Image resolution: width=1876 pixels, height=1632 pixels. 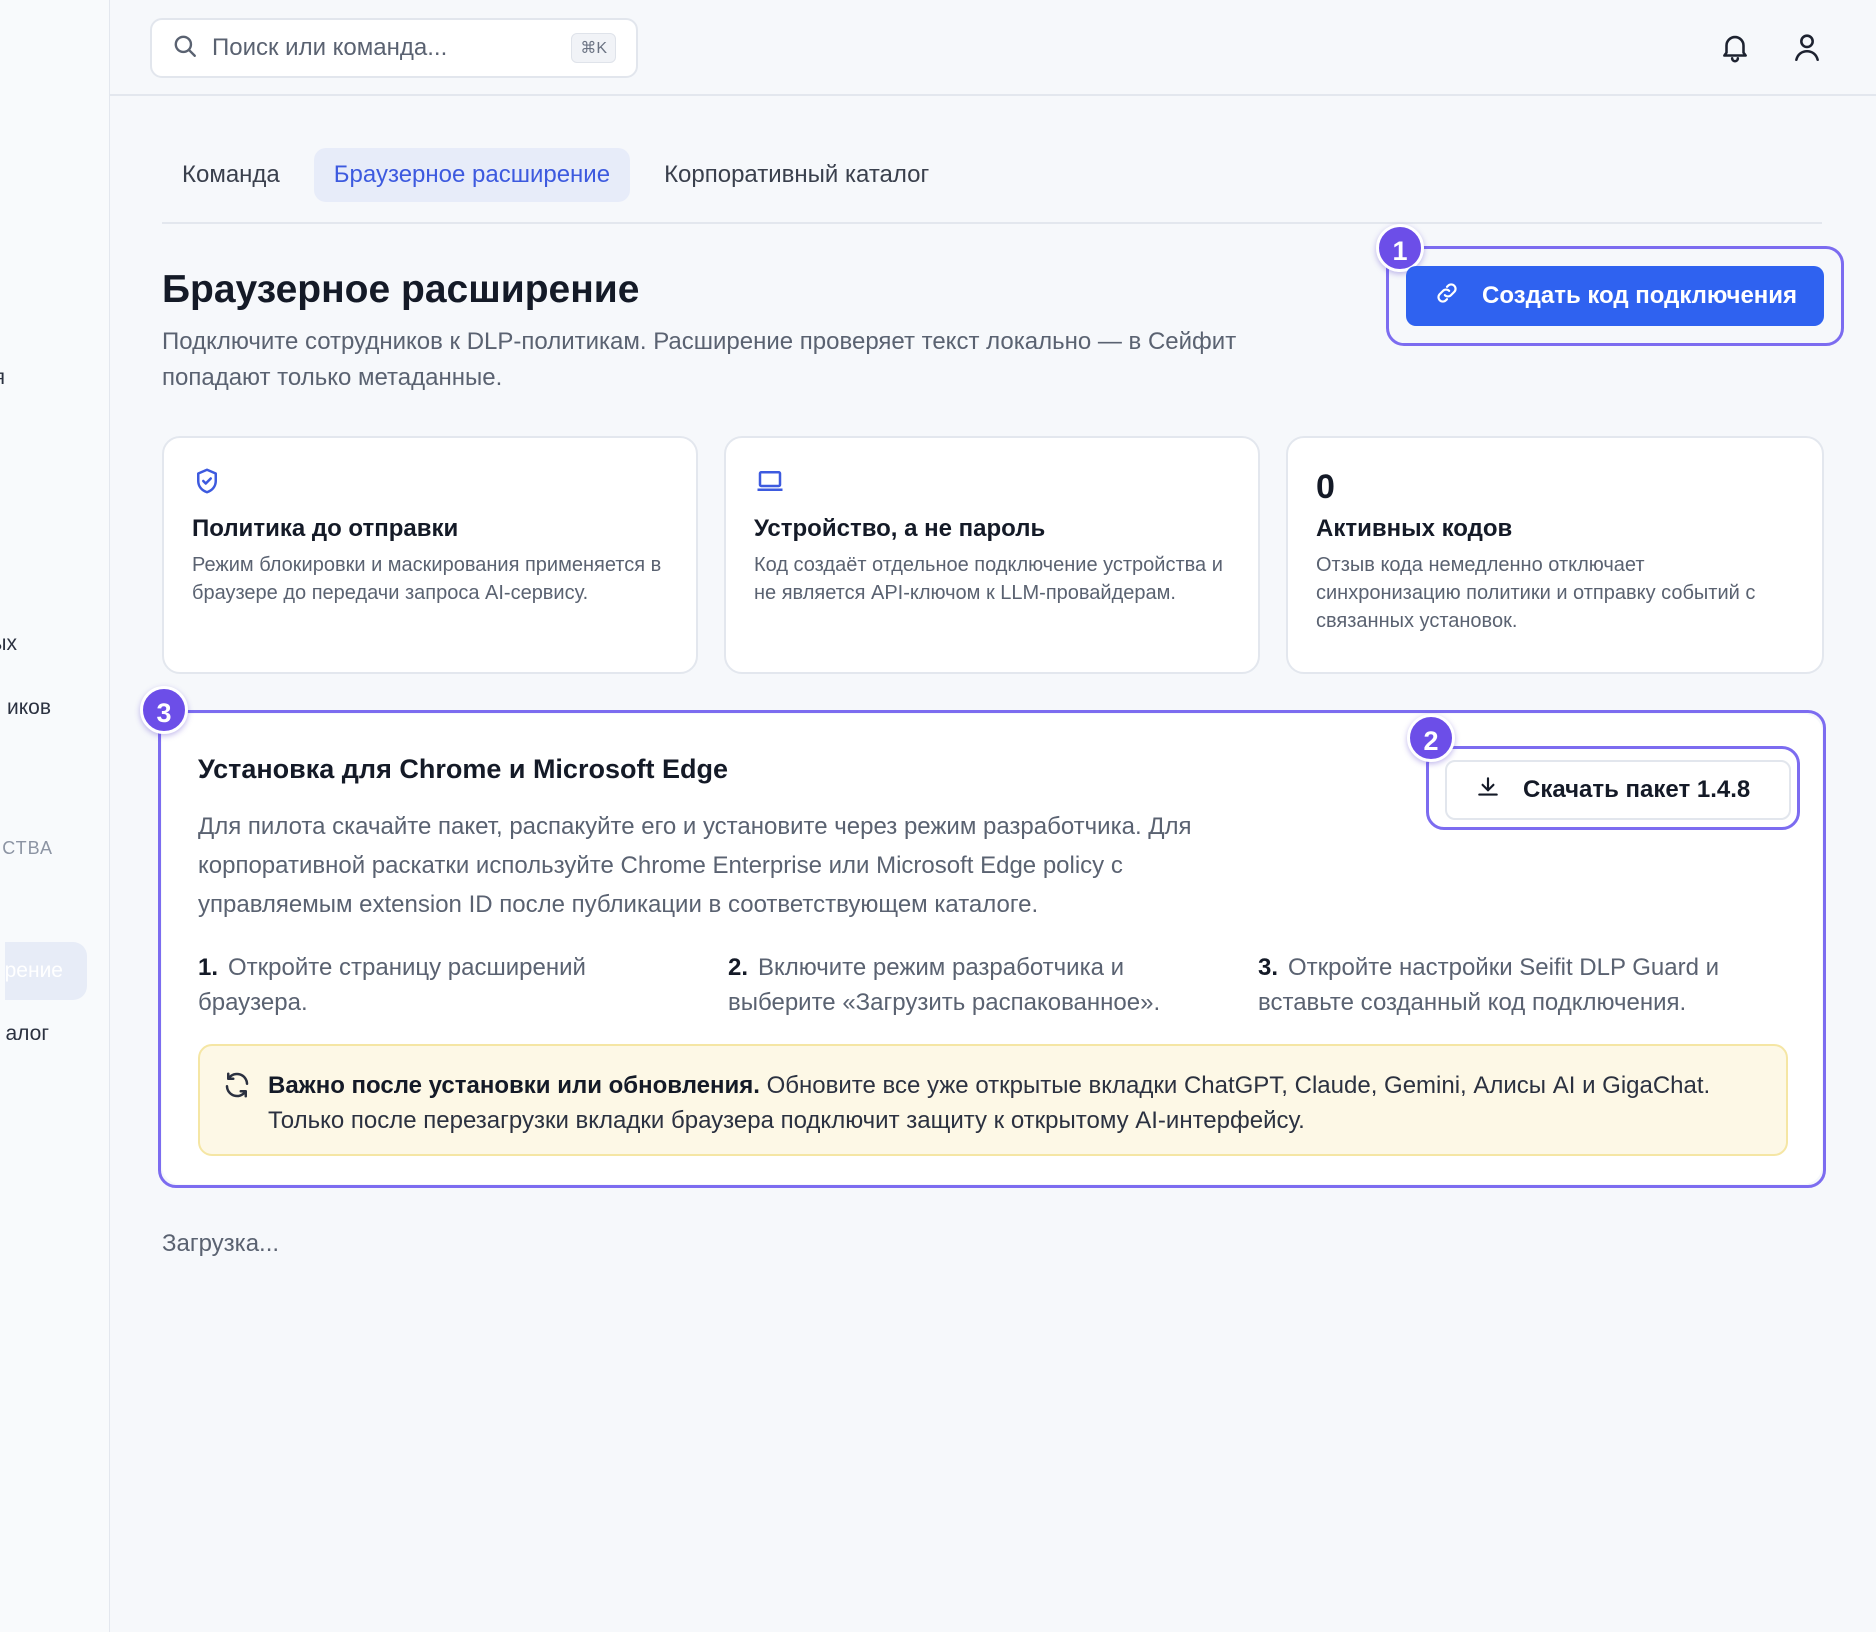 I want to click on download-icon, so click(x=1488, y=790).